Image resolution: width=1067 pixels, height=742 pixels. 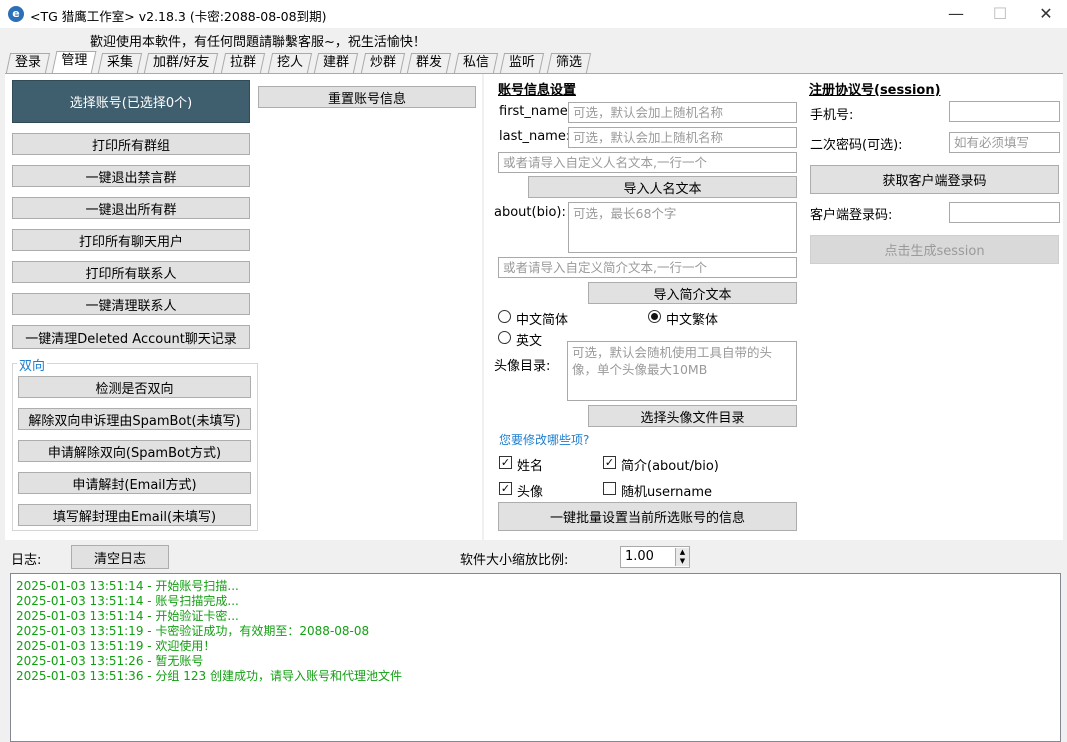 I want to click on exit-muted-groups-button: 一键退出禁言群, so click(x=131, y=176).